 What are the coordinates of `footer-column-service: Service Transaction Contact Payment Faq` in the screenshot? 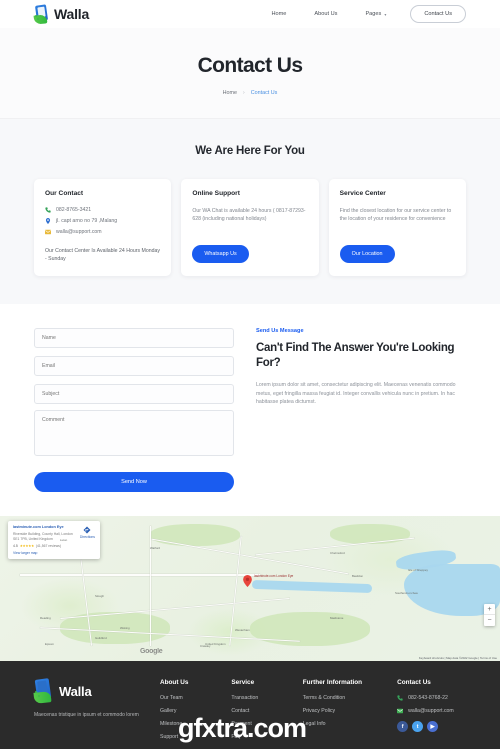 It's located at (259, 713).